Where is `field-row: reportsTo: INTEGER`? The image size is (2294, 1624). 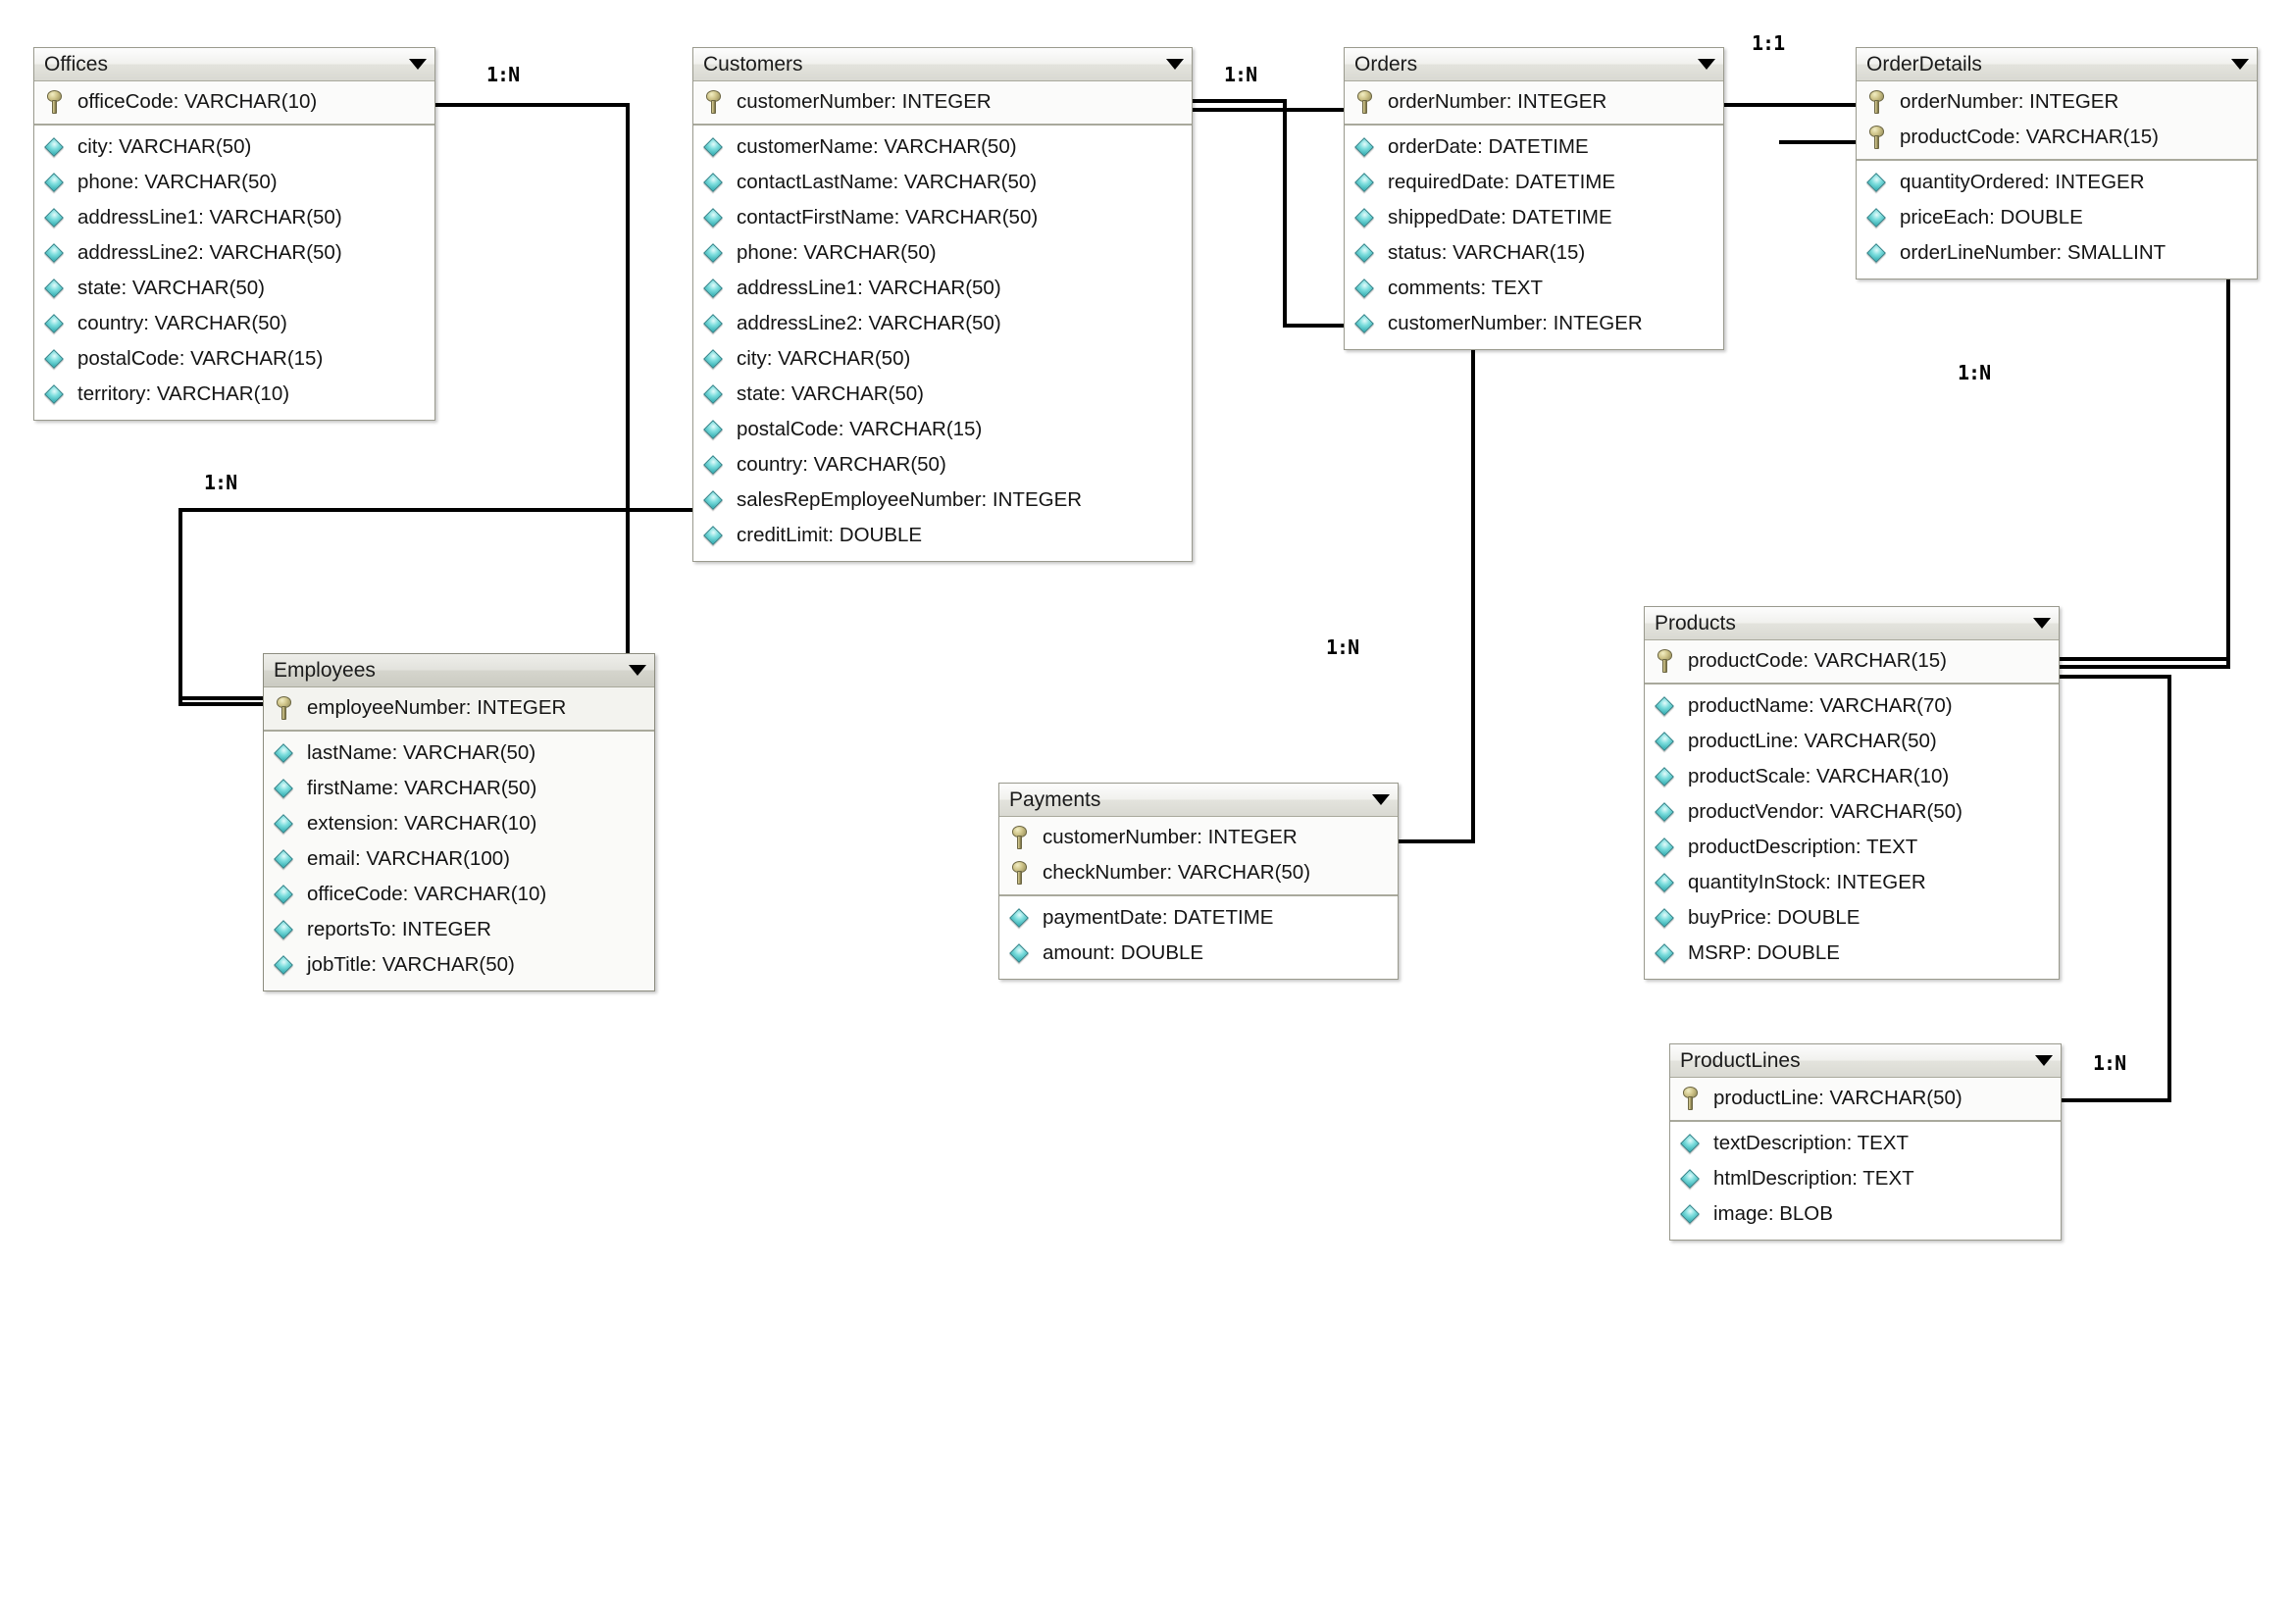
field-row: reportsTo: INTEGER is located at coordinates (459, 929).